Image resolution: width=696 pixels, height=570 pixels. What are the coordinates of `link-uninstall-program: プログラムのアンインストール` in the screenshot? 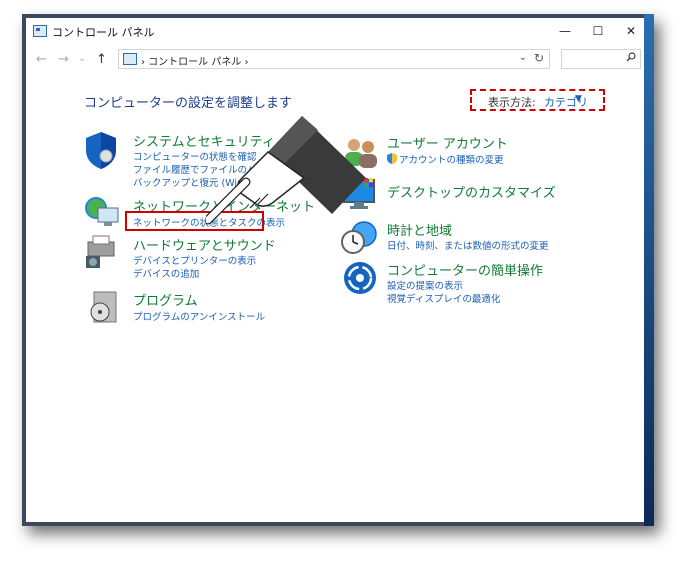 It's located at (199, 316).